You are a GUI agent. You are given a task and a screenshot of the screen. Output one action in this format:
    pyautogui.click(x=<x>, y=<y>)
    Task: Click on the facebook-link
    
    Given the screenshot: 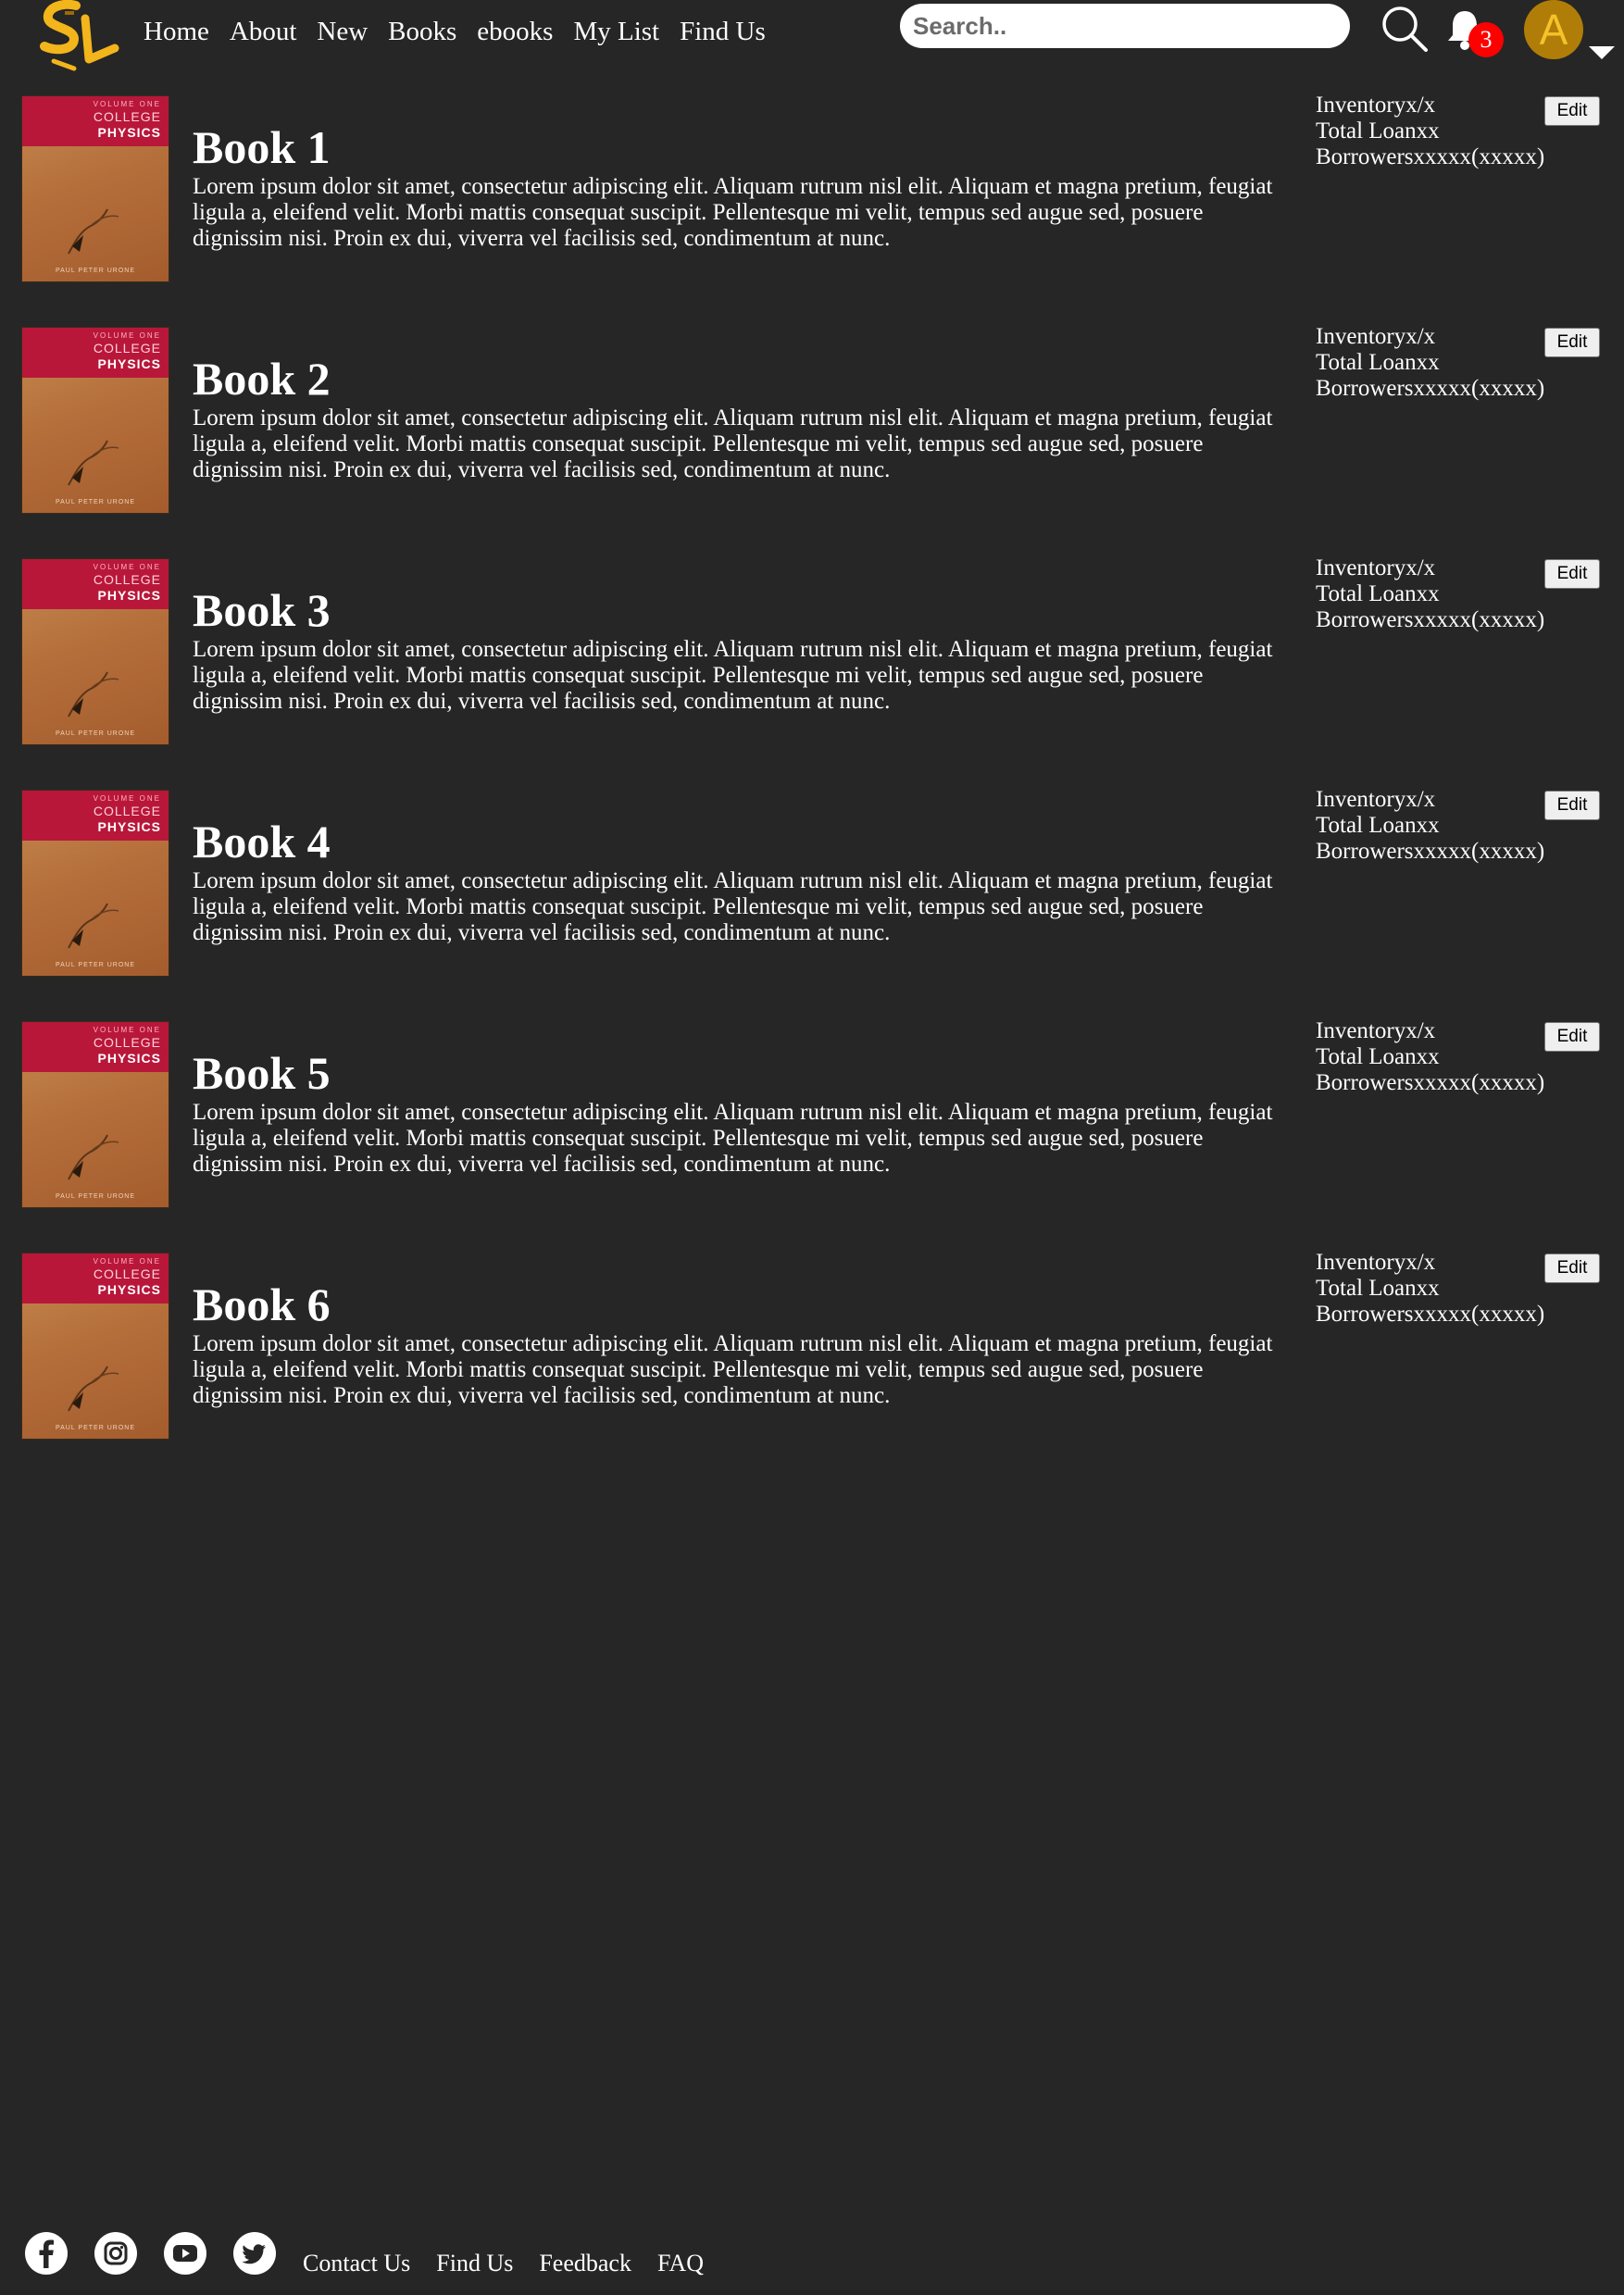 What is the action you would take?
    pyautogui.click(x=46, y=2253)
    